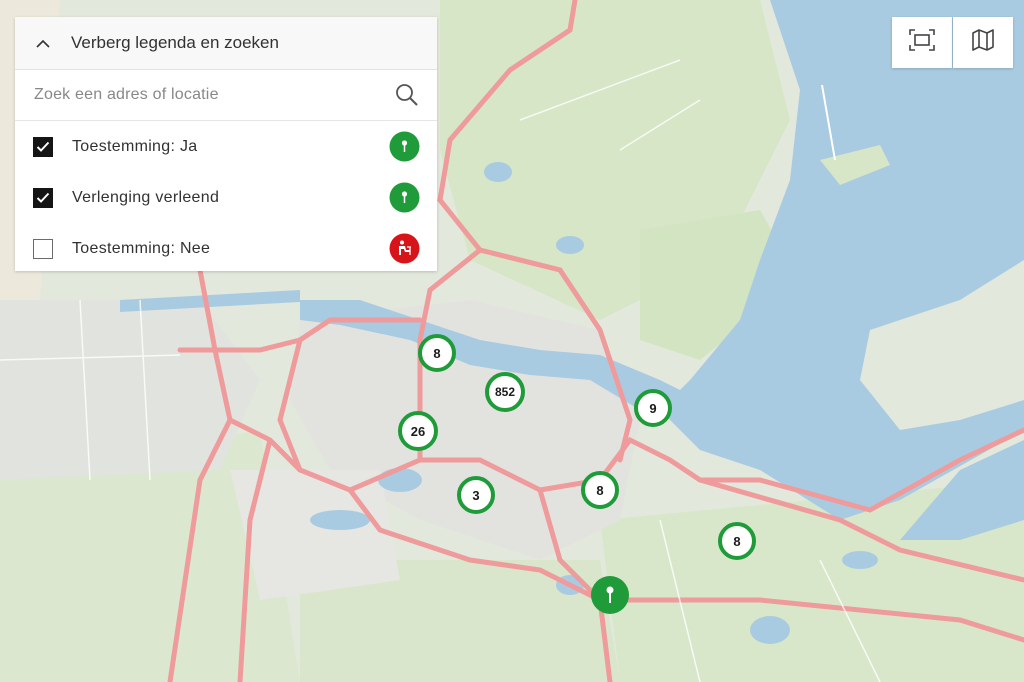 The image size is (1024, 682). I want to click on legend-item-toestemming-ja: Toestemming: Ja, so click(226, 146).